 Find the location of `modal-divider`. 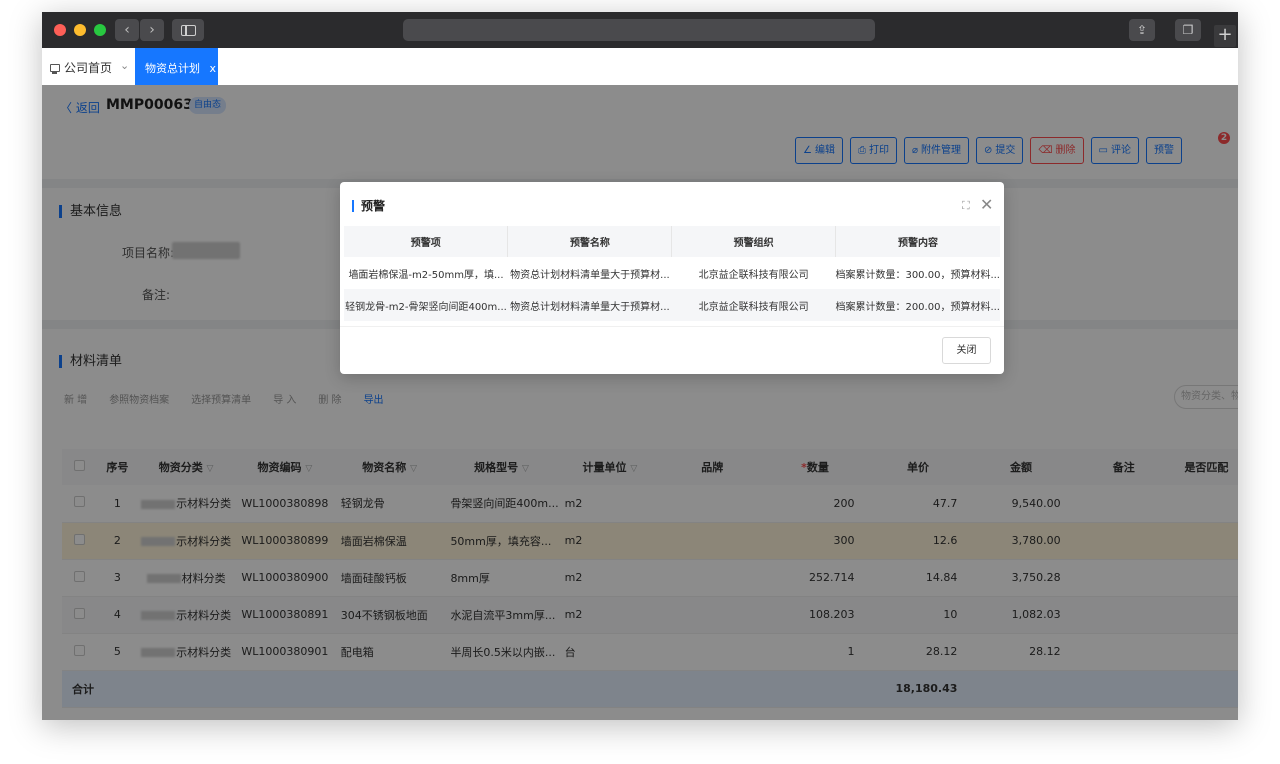

modal-divider is located at coordinates (672, 326).